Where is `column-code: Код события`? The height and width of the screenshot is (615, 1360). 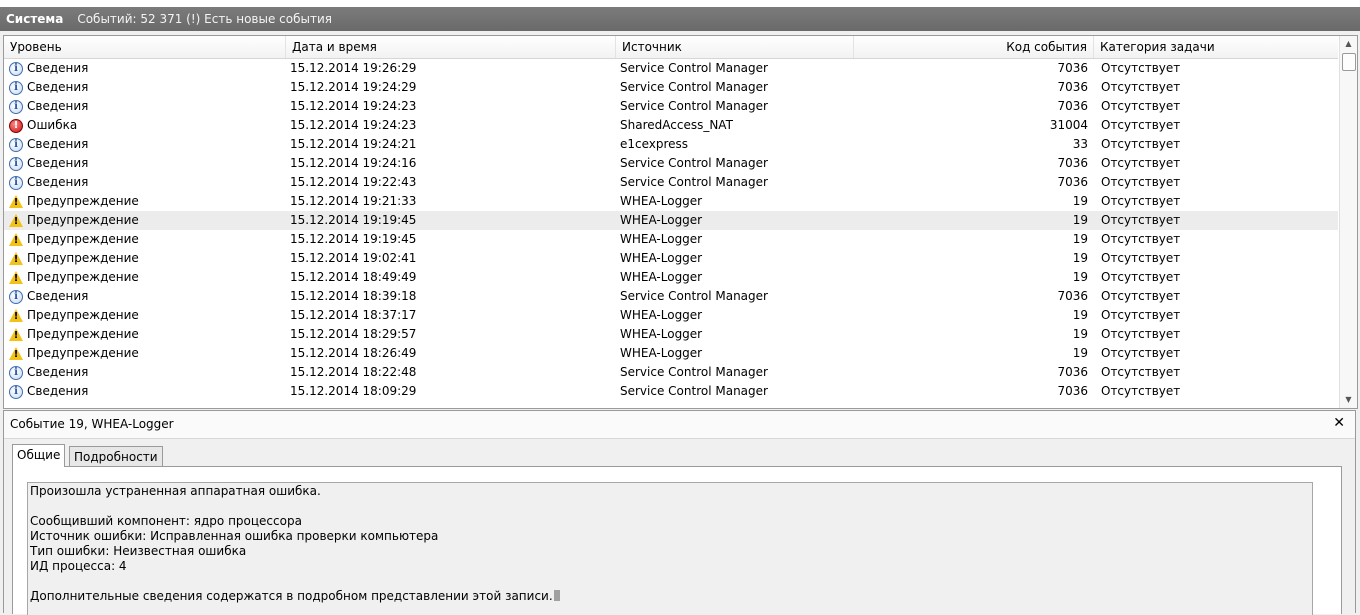 column-code: Код события is located at coordinates (974, 47).